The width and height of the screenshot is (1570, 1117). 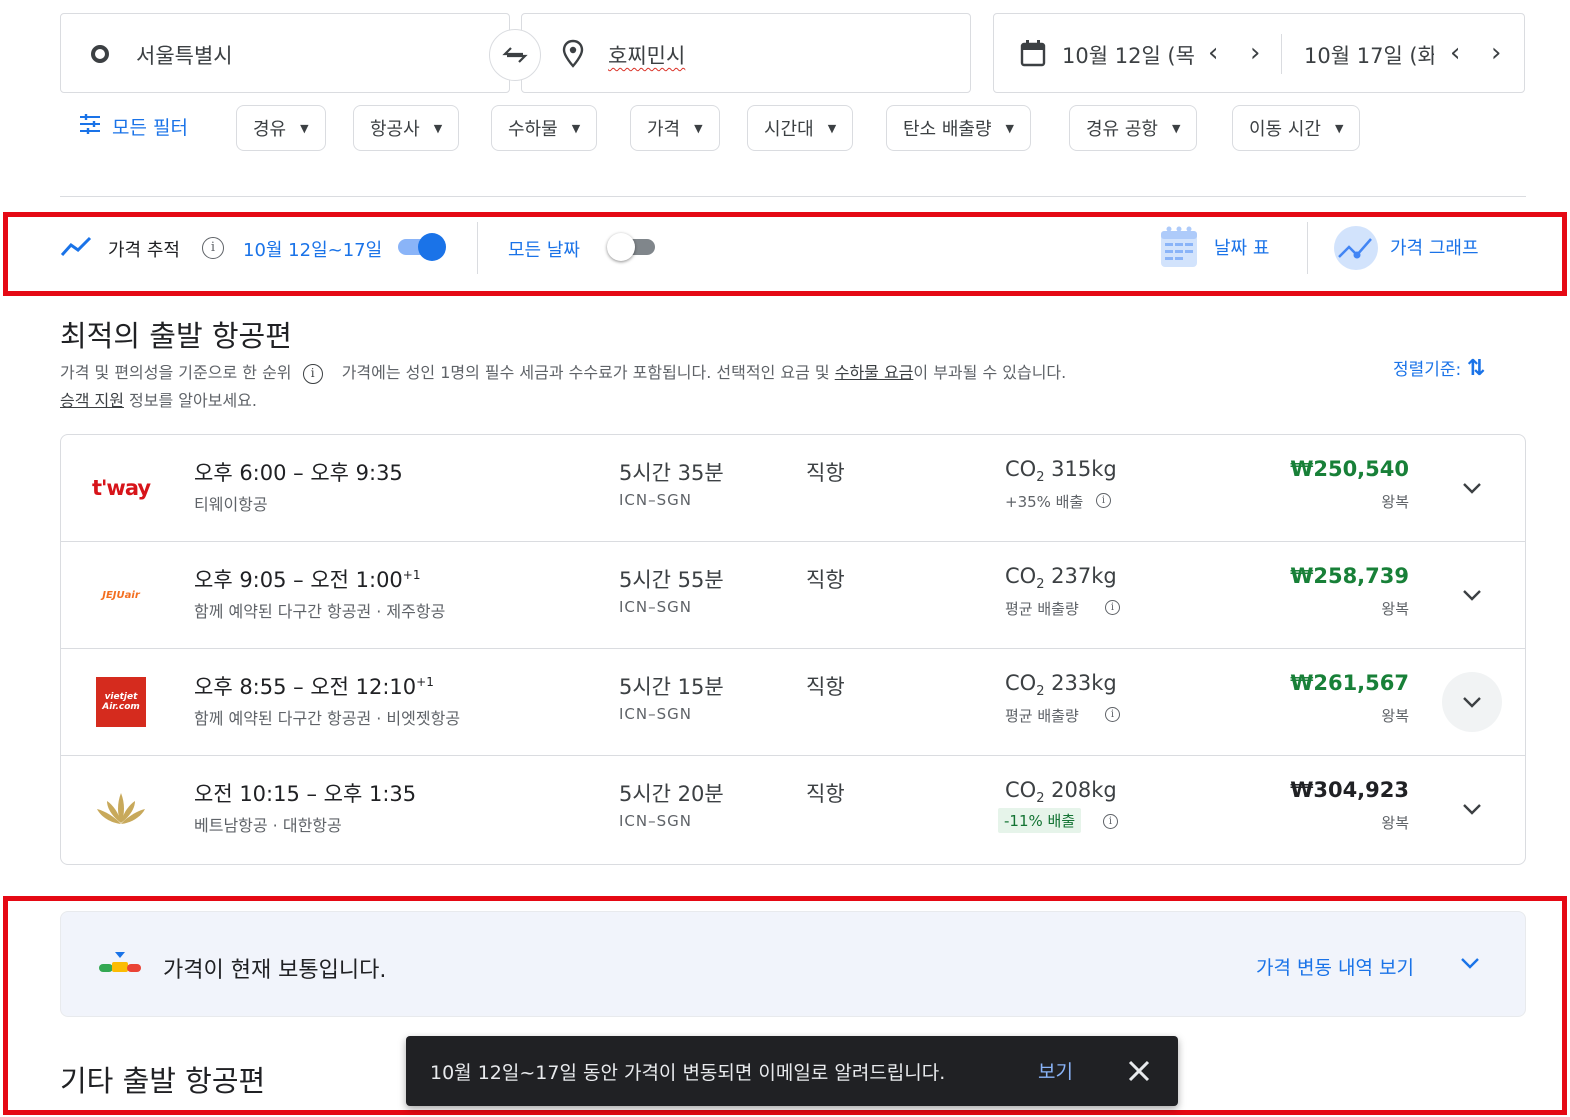 I want to click on depart-prev-icon: ‹, so click(x=1213, y=53).